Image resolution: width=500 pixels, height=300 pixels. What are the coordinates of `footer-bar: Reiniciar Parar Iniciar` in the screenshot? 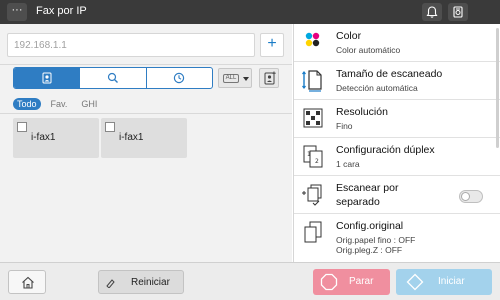 It's located at (250, 281).